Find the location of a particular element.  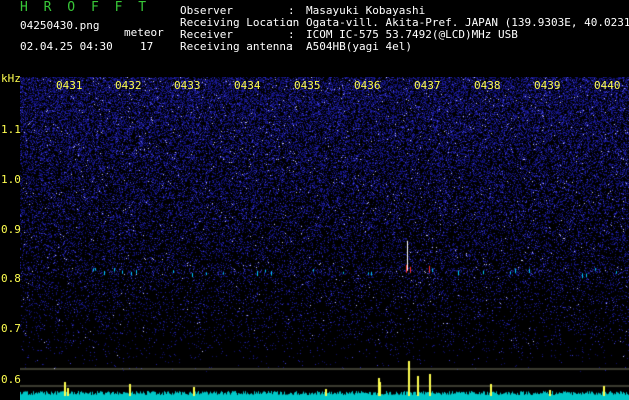

antenna-label: Receiving antenna is located at coordinates (236, 46).